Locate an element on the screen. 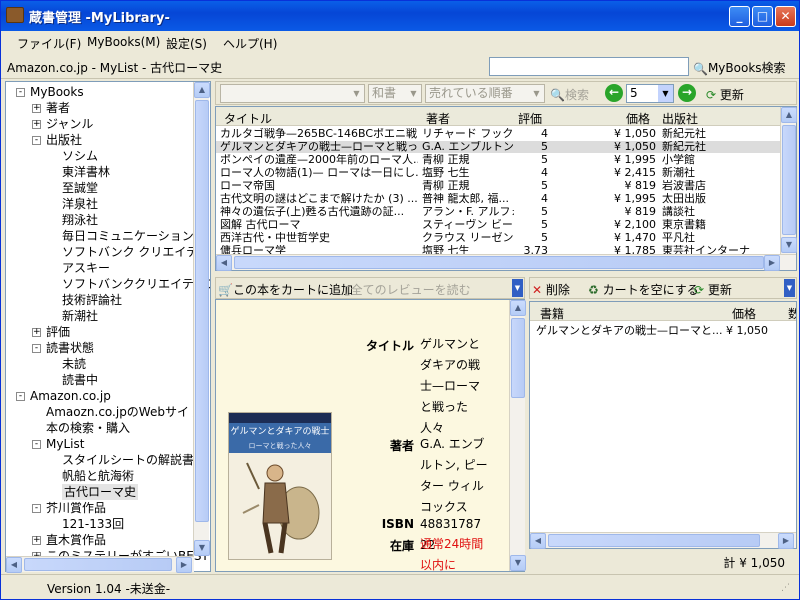  col-header-qty: 数 is located at coordinates (792, 313).